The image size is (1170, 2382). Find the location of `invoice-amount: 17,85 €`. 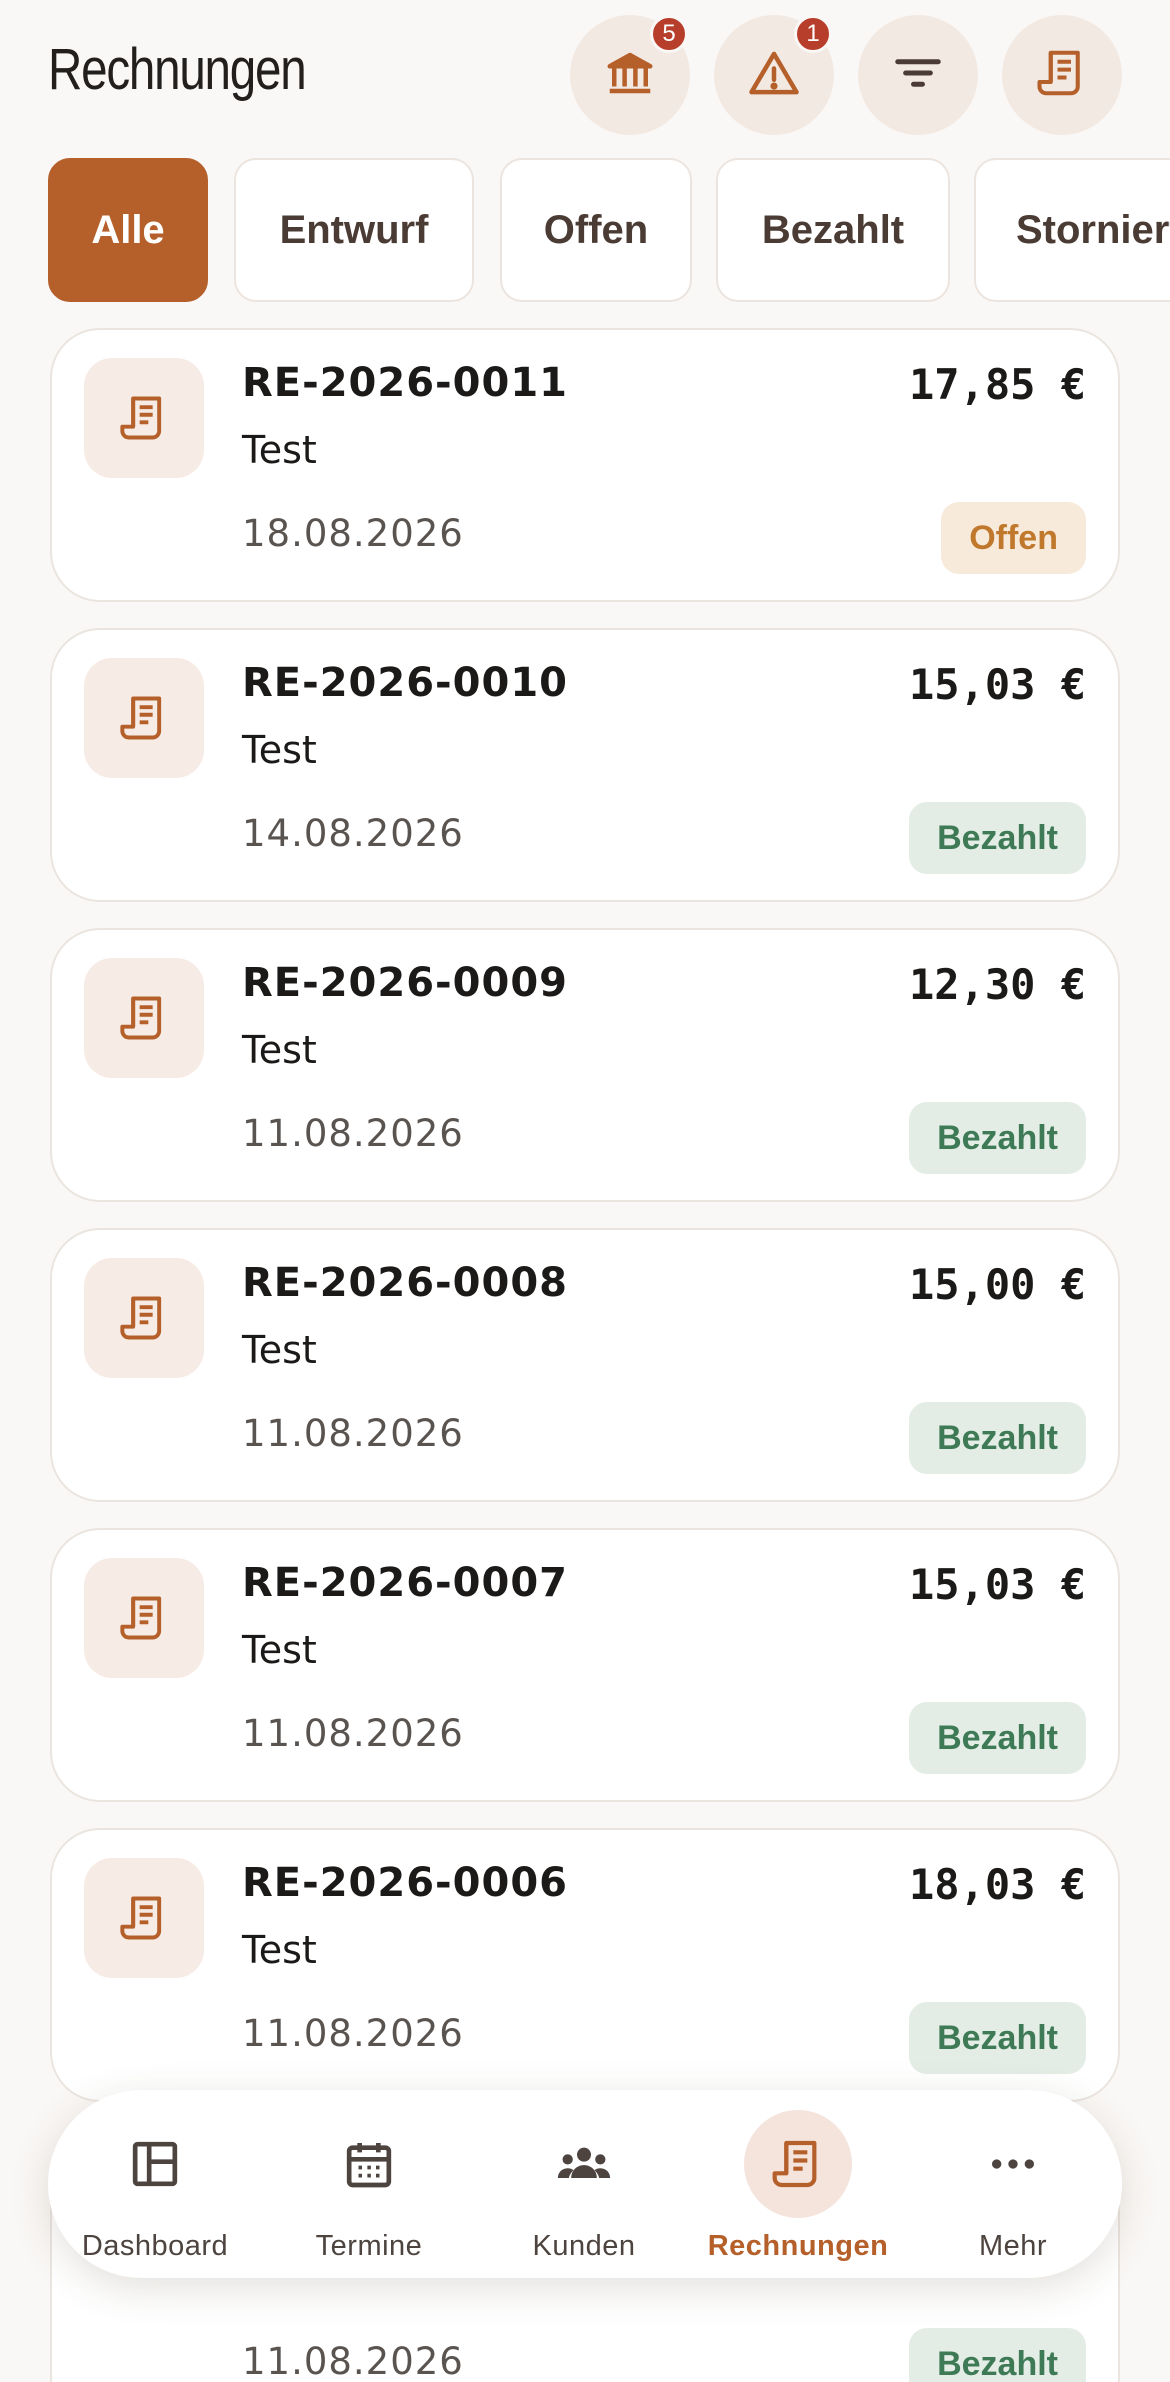

invoice-amount: 17,85 € is located at coordinates (997, 384).